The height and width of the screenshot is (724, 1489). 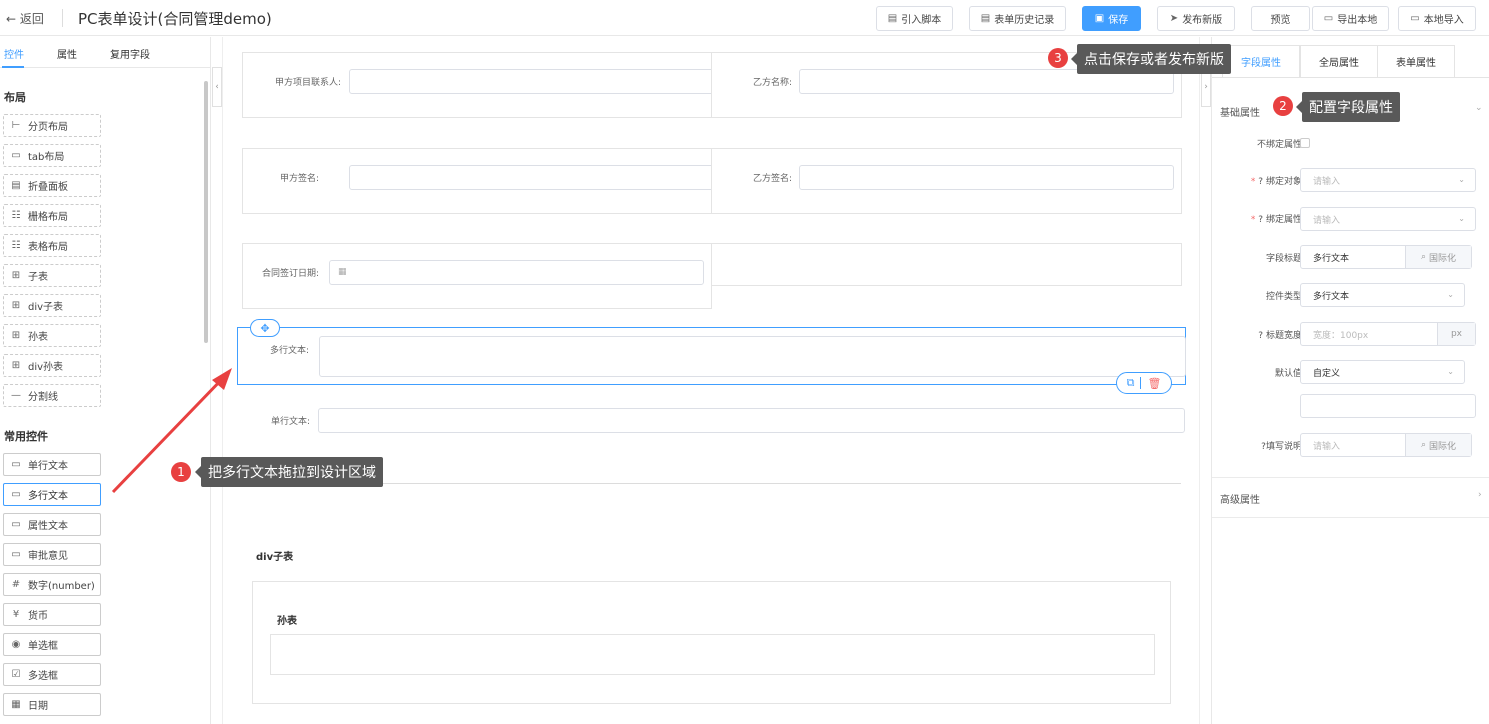 What do you see at coordinates (181, 472) in the screenshot?
I see `annotation-badge-1: 1` at bounding box center [181, 472].